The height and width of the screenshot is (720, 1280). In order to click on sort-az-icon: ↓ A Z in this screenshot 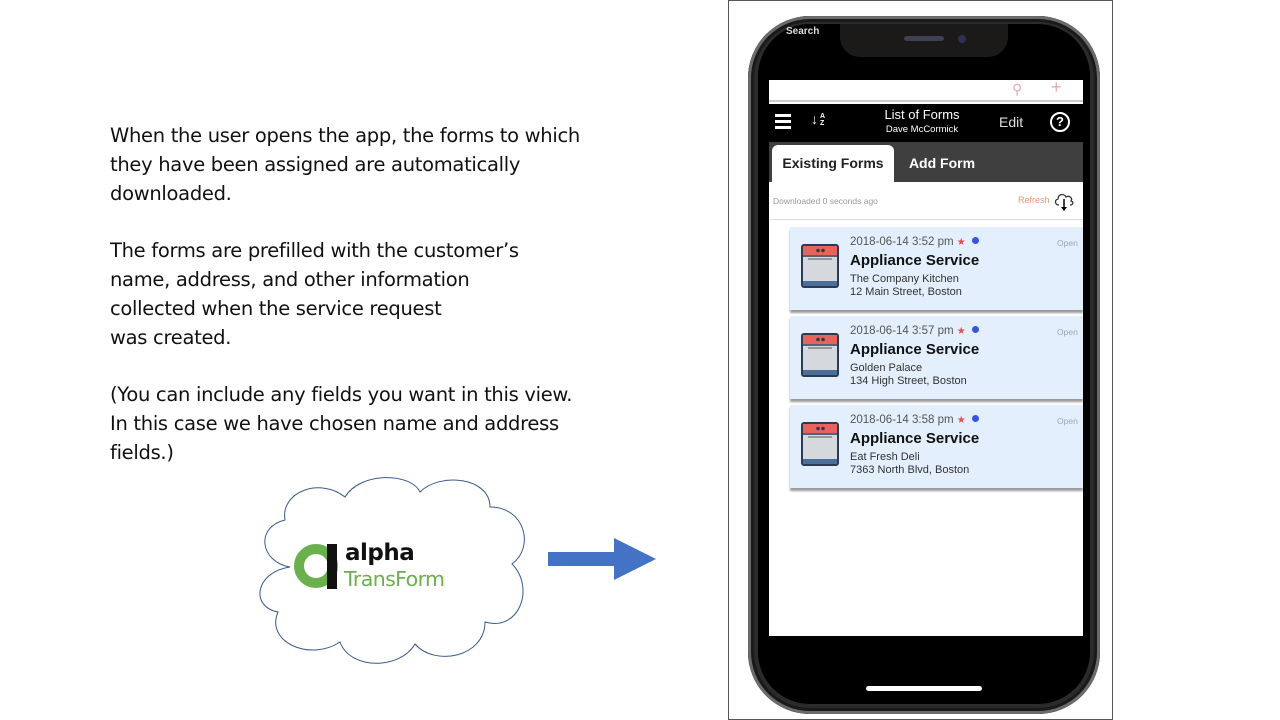, I will do `click(818, 119)`.